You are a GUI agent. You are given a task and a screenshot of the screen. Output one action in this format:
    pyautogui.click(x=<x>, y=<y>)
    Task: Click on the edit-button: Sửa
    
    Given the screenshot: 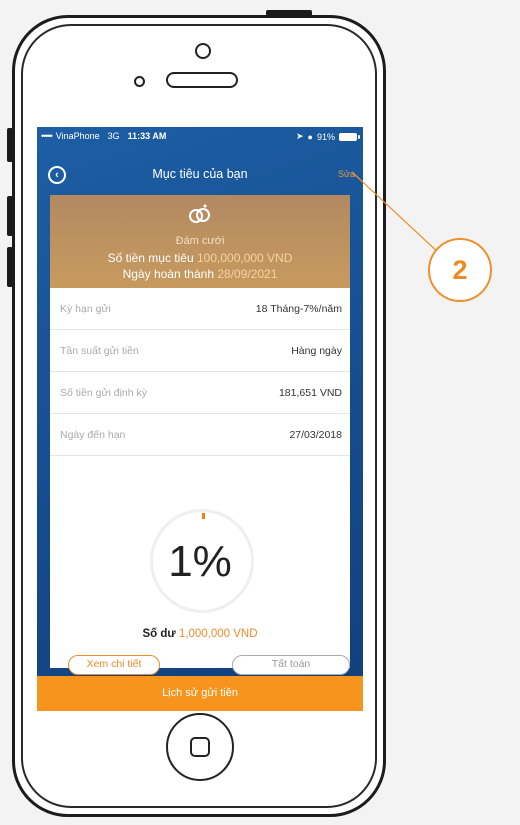 What is the action you would take?
    pyautogui.click(x=346, y=174)
    